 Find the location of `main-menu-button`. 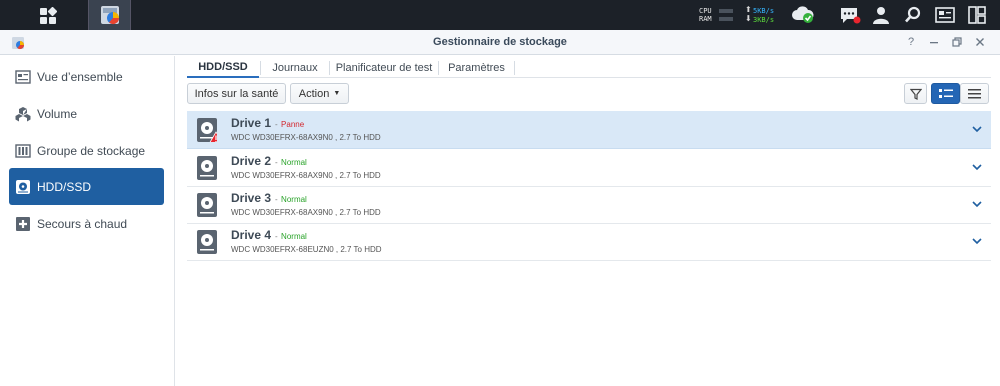

main-menu-button is located at coordinates (48, 15).